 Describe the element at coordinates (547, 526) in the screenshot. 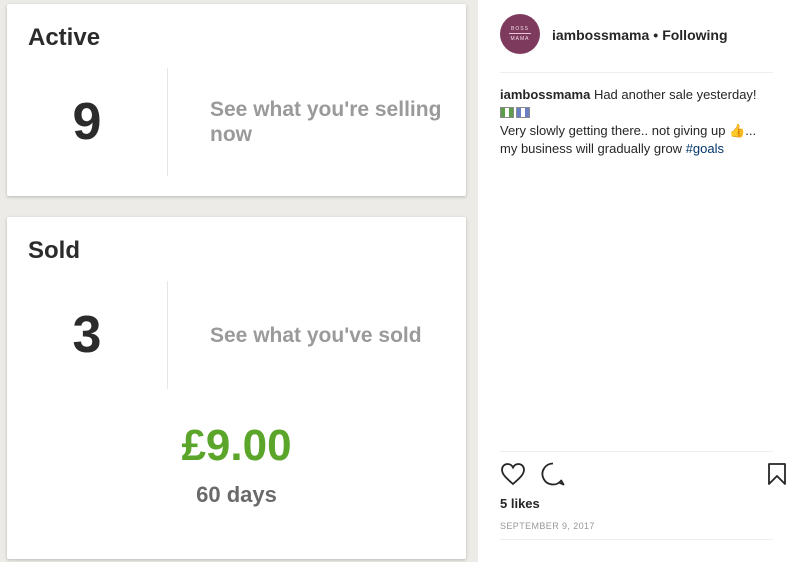

I see `post-date: SEPTEMBER 9, 2017` at that location.